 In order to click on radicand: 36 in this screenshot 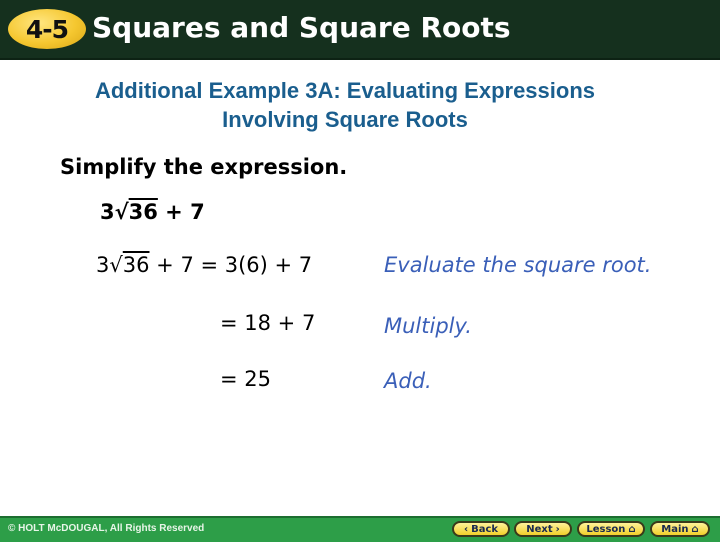, I will do `click(143, 212)`.